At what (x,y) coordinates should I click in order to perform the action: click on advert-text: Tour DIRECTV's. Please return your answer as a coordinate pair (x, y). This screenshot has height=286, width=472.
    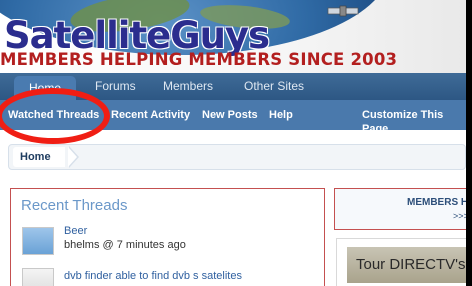
    Looking at the image, I should click on (411, 264).